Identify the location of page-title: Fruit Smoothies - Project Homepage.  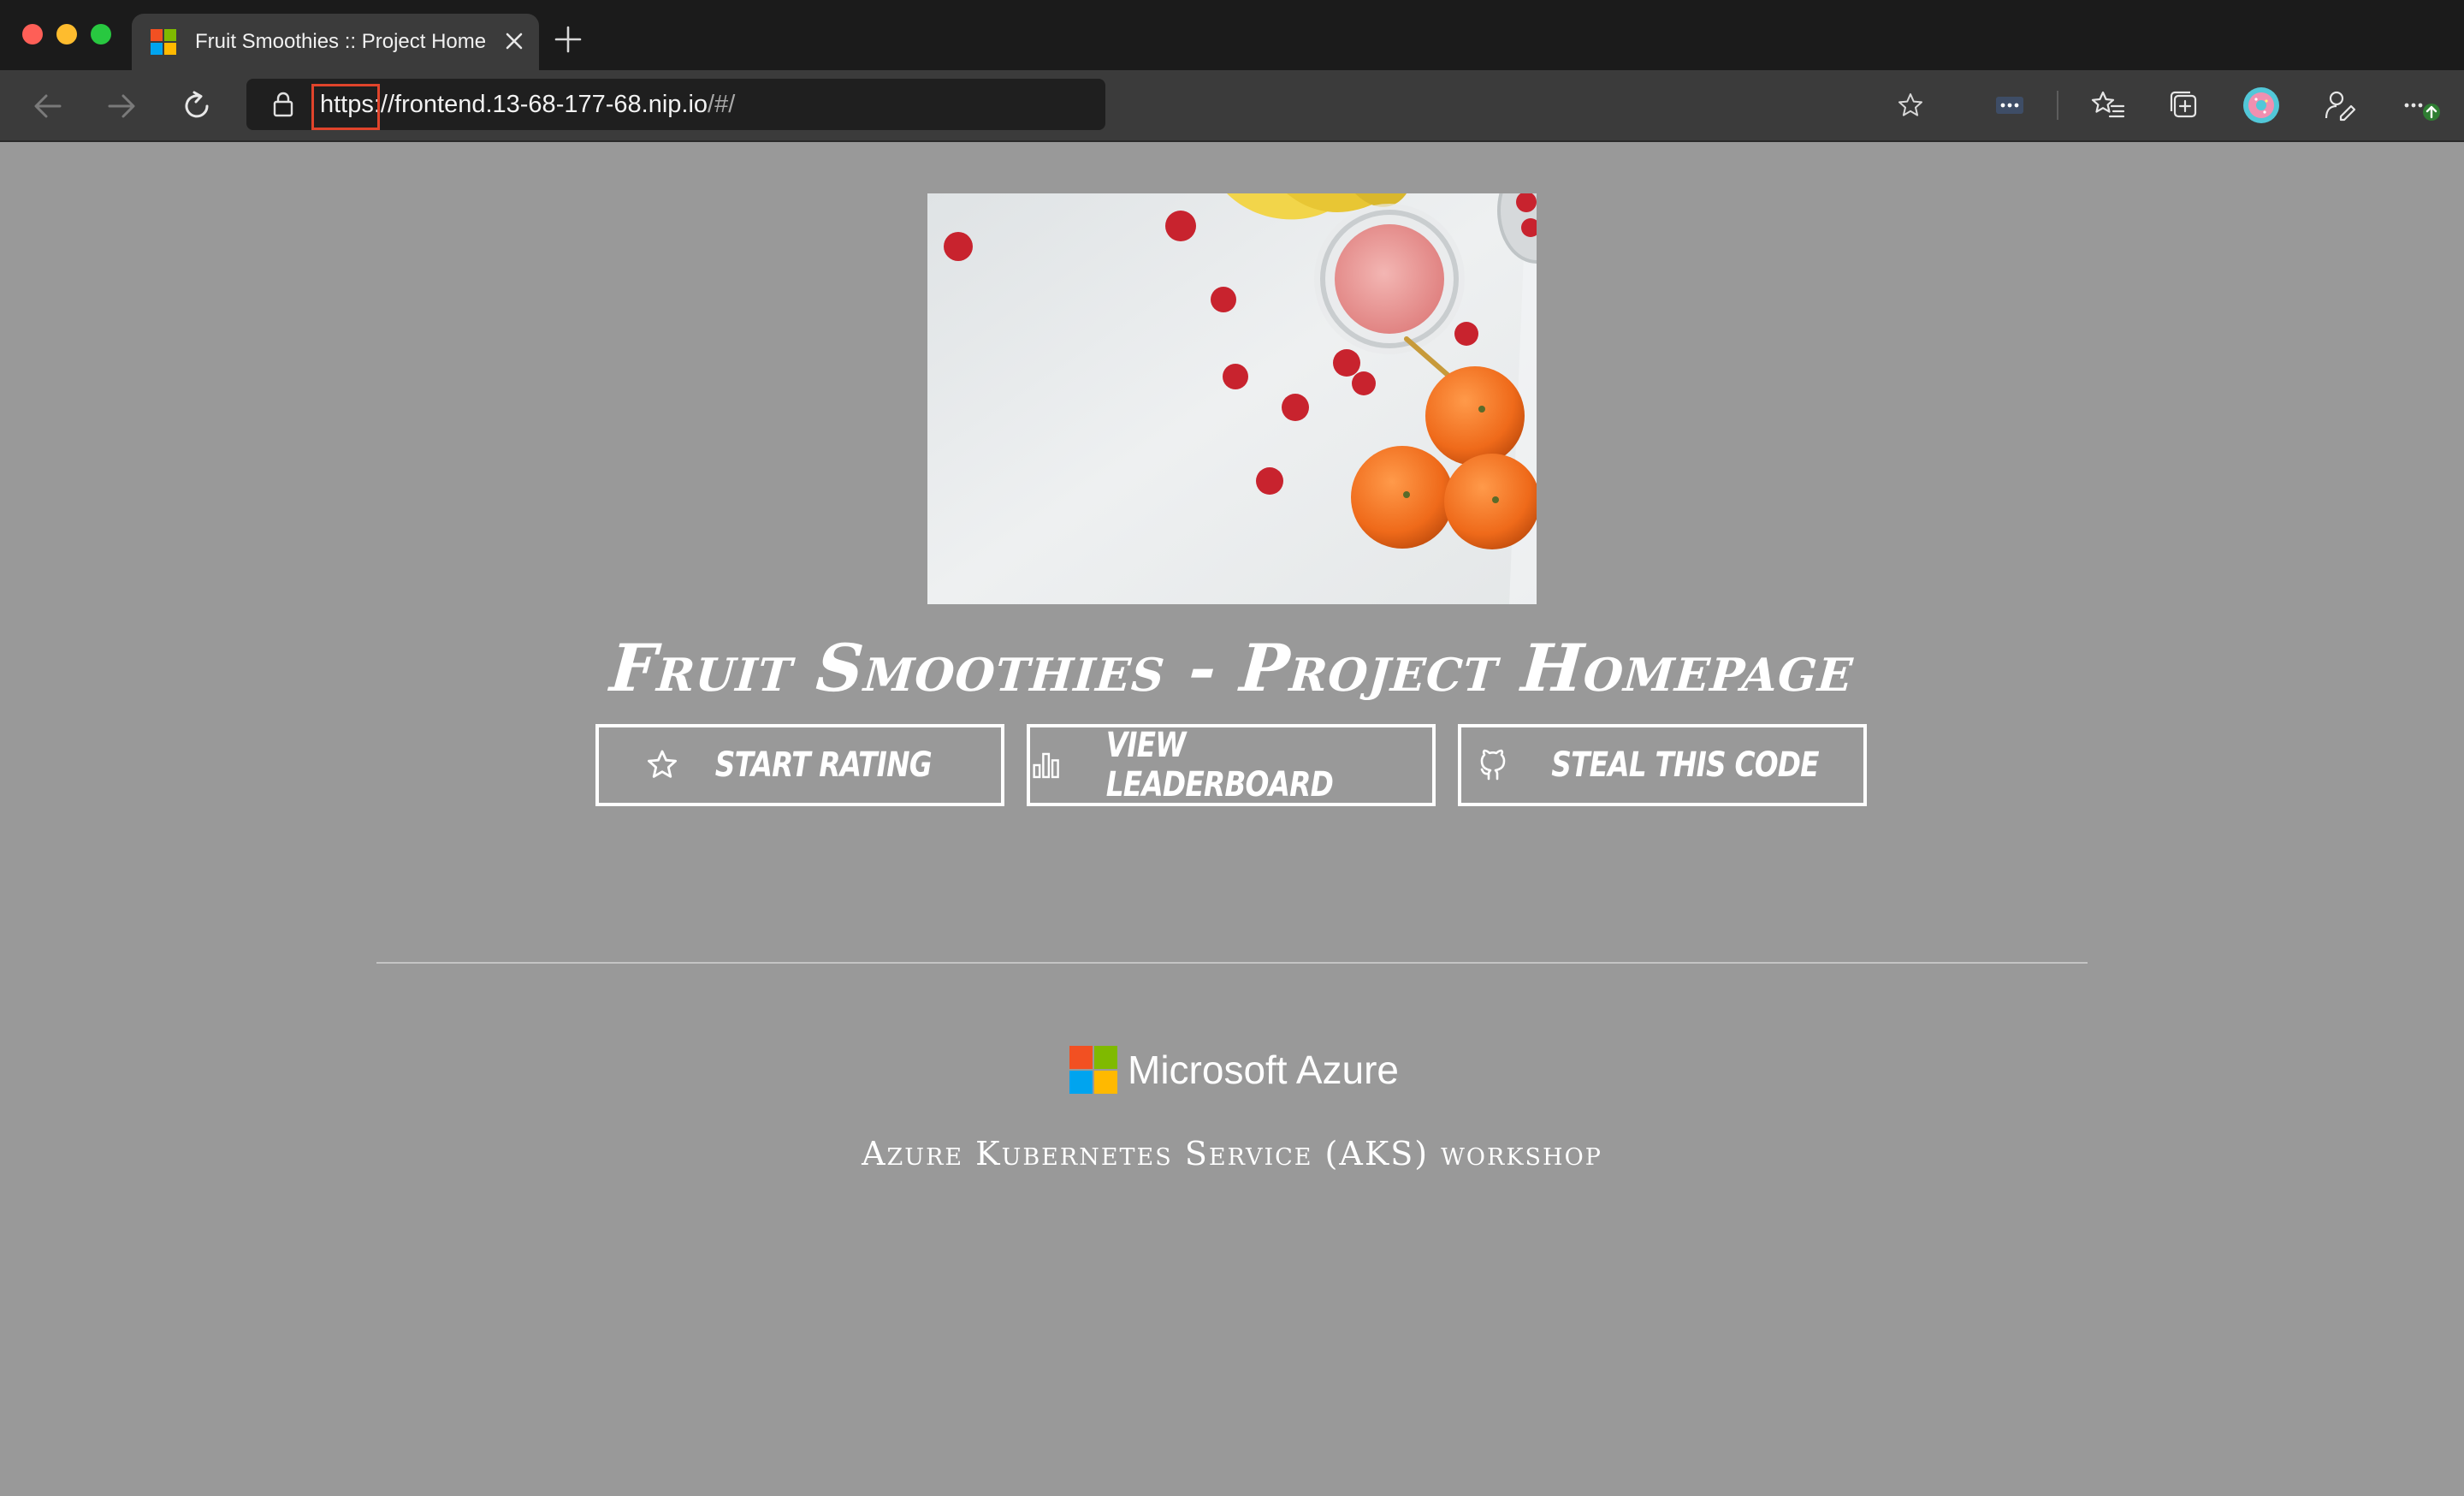
(1232, 668).